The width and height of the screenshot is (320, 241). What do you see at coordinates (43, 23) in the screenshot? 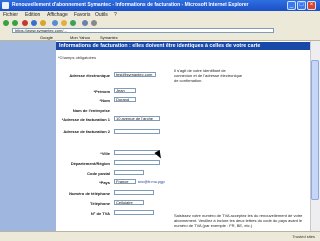
I see `home-icon` at bounding box center [43, 23].